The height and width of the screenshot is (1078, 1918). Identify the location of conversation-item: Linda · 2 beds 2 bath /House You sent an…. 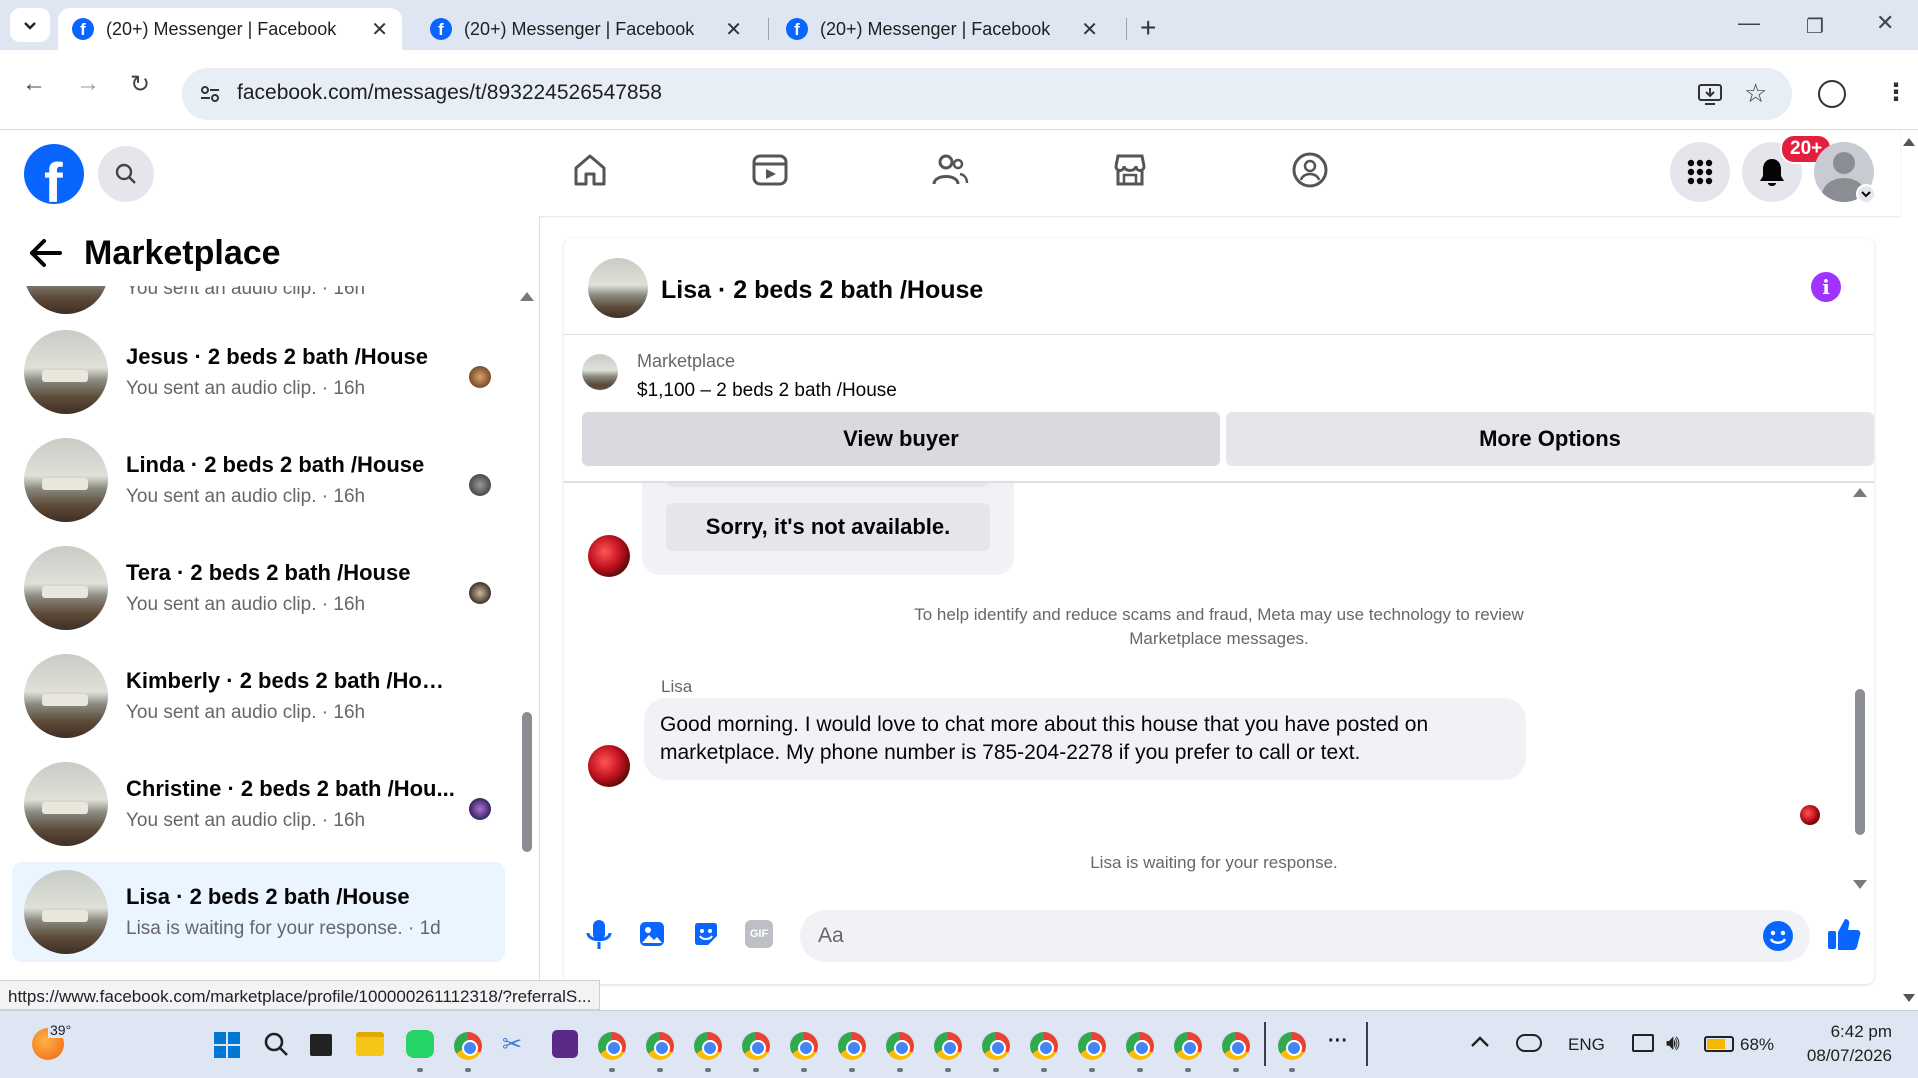
(258, 480).